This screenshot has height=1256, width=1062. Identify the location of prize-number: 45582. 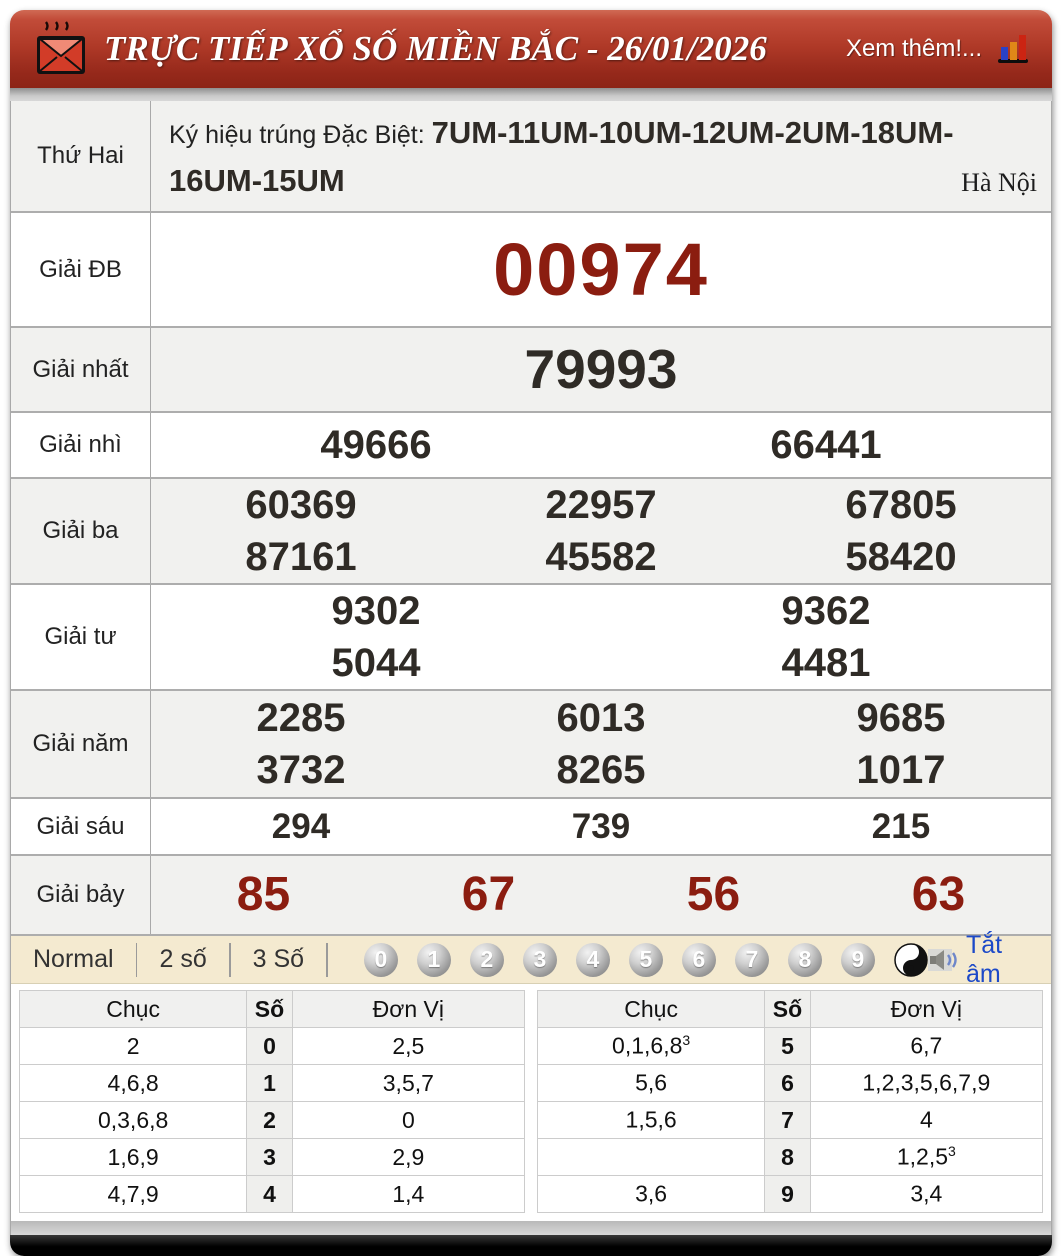
(601, 557).